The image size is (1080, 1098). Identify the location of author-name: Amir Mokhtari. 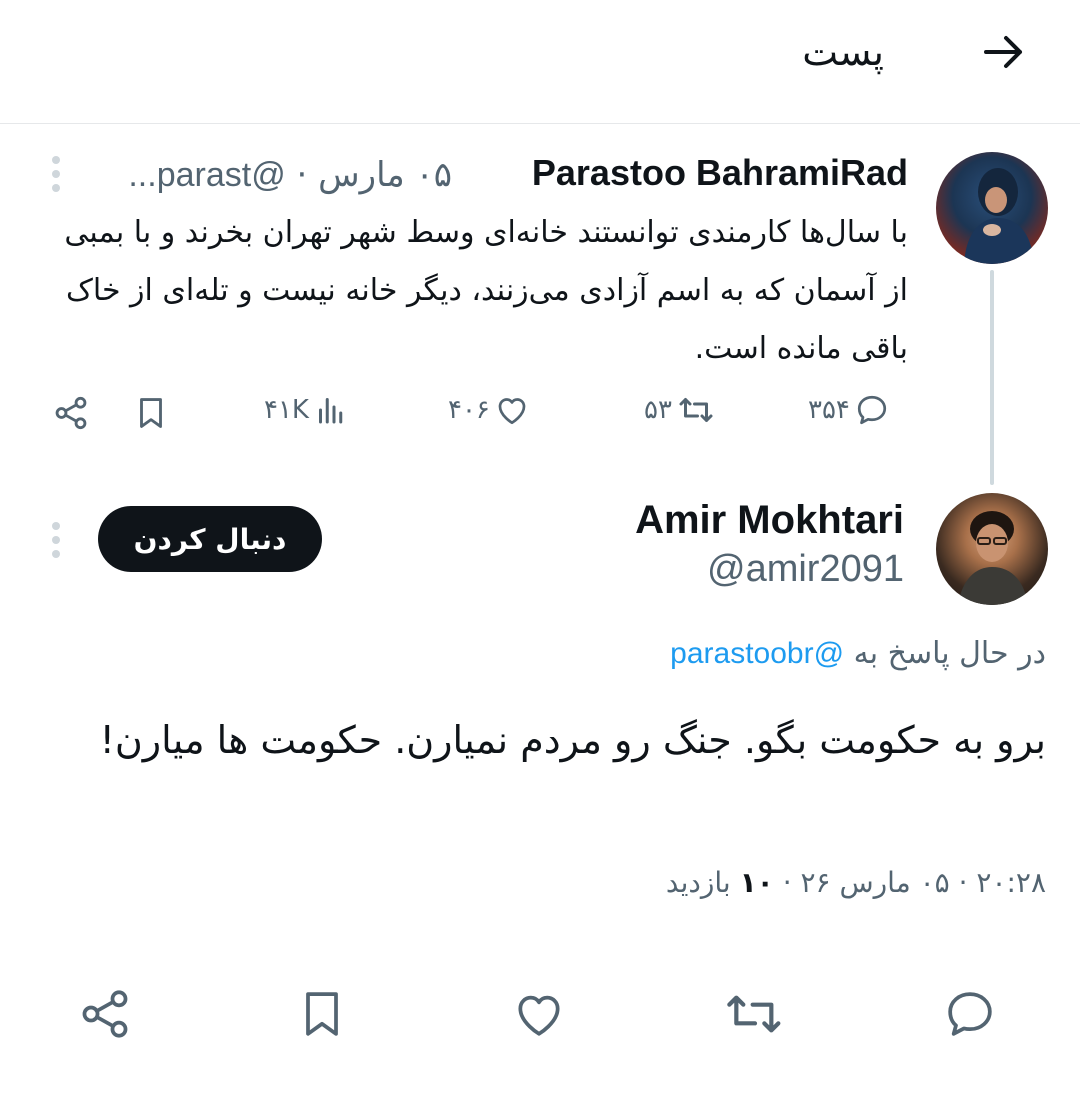
(769, 520).